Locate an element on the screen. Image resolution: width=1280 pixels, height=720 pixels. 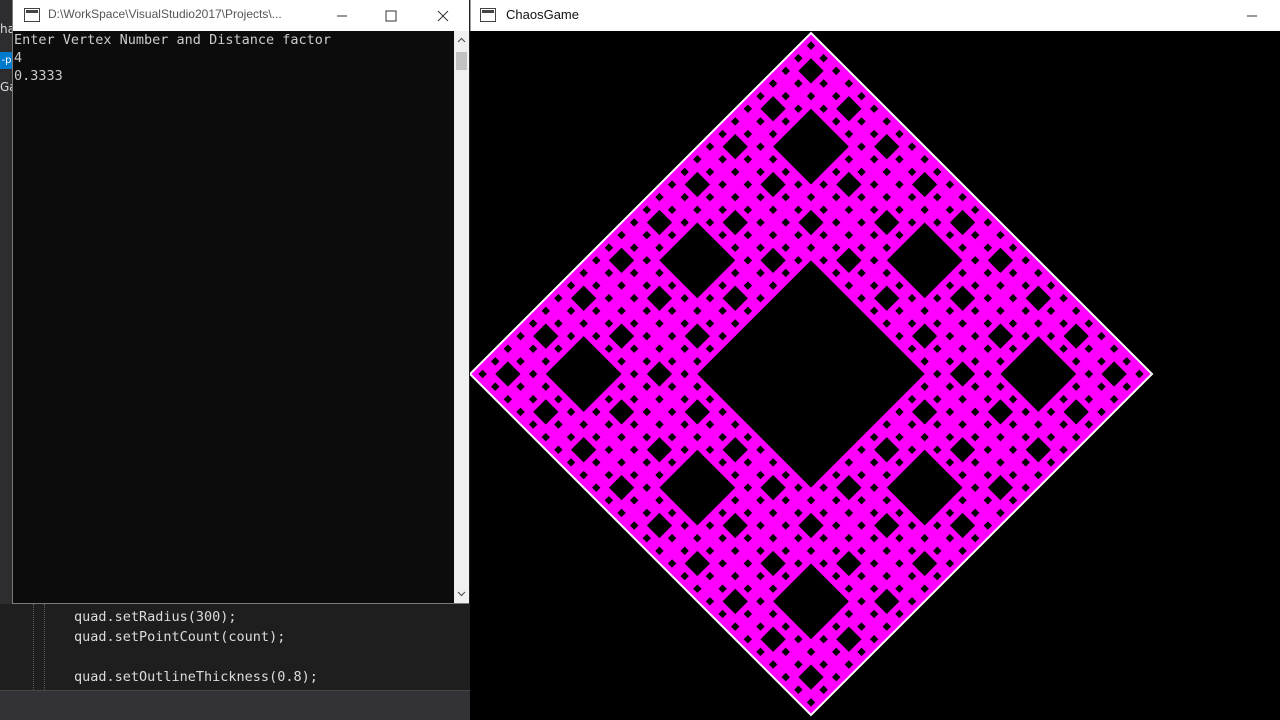
scroll-down-icon is located at coordinates (461, 593).